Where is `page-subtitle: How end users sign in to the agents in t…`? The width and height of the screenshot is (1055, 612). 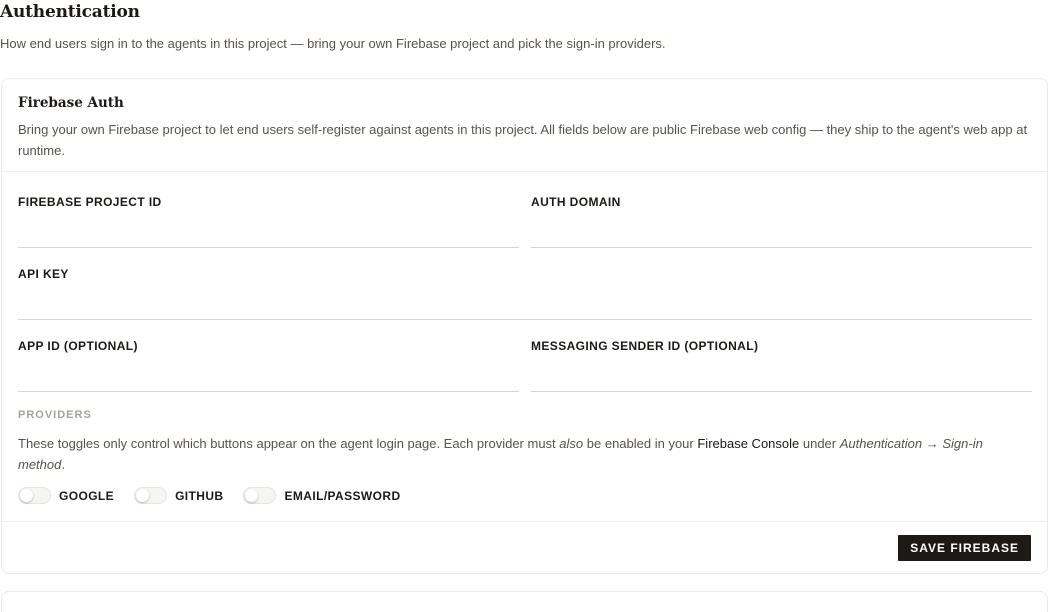 page-subtitle: How end users sign in to the agents in t… is located at coordinates (333, 43).